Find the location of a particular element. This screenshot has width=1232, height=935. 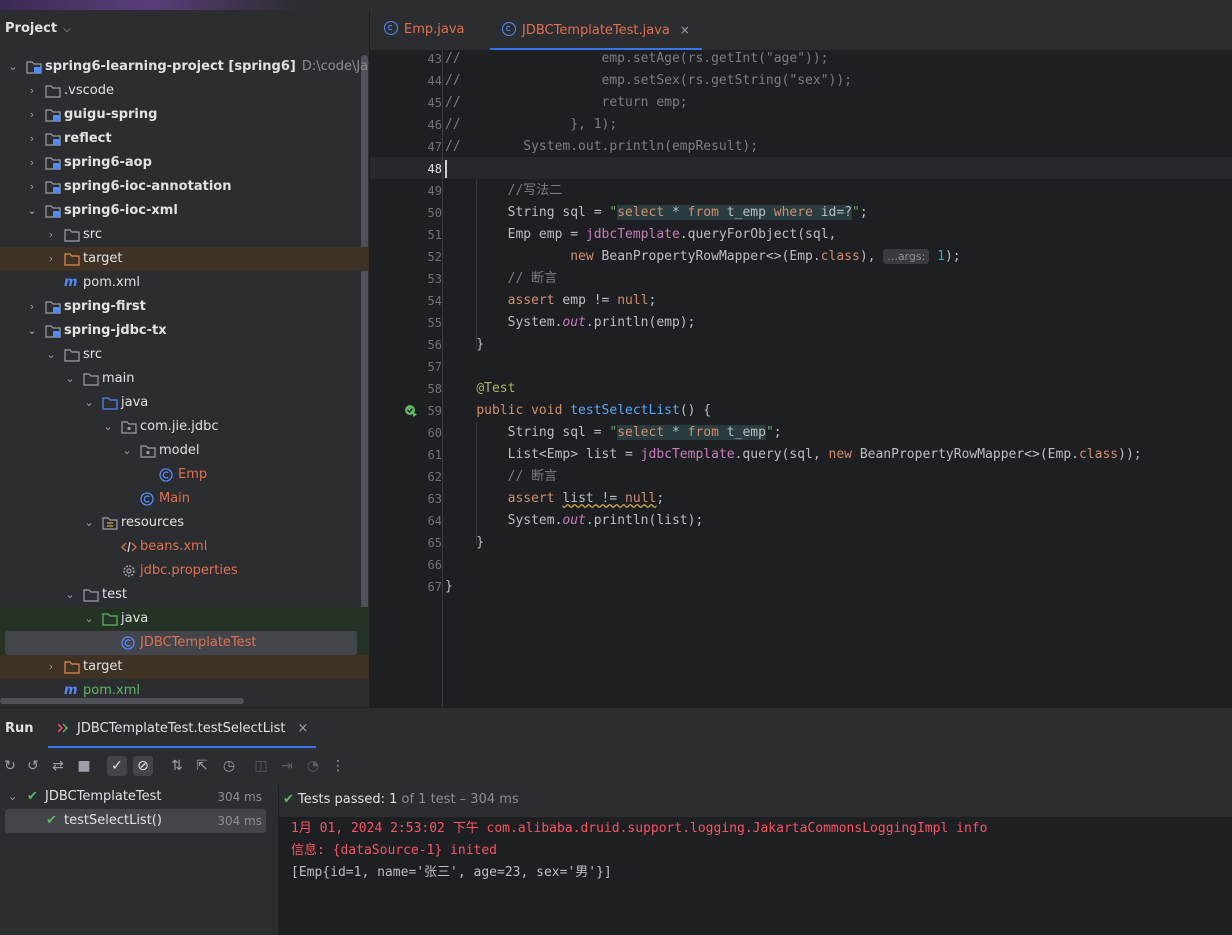

tree-item-label: src is located at coordinates (92, 234).